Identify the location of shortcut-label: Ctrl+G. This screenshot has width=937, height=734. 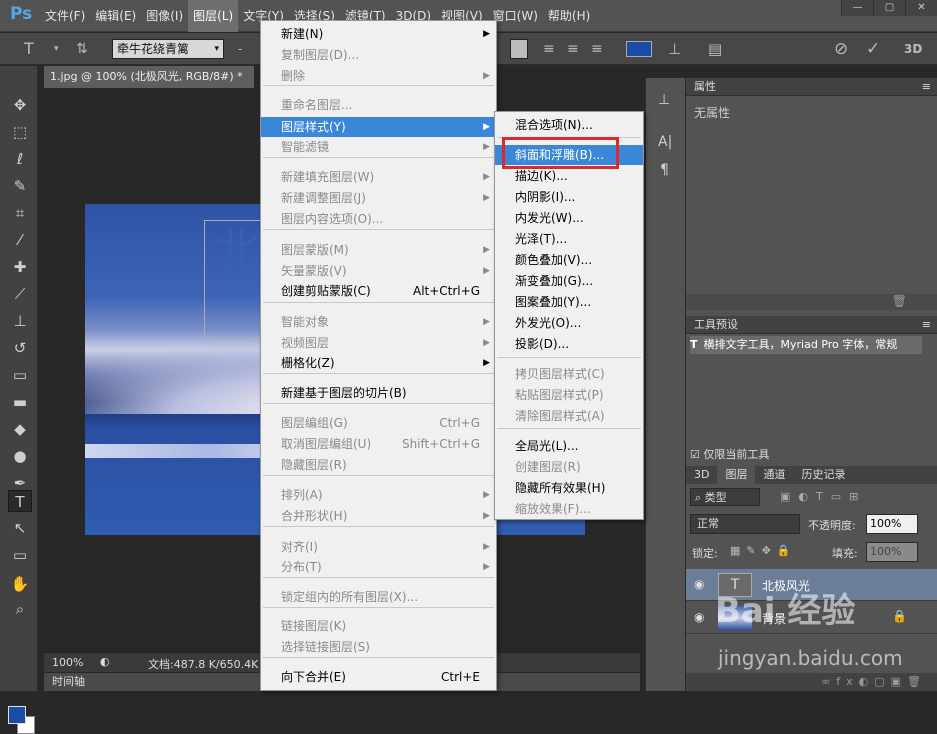
(459, 423).